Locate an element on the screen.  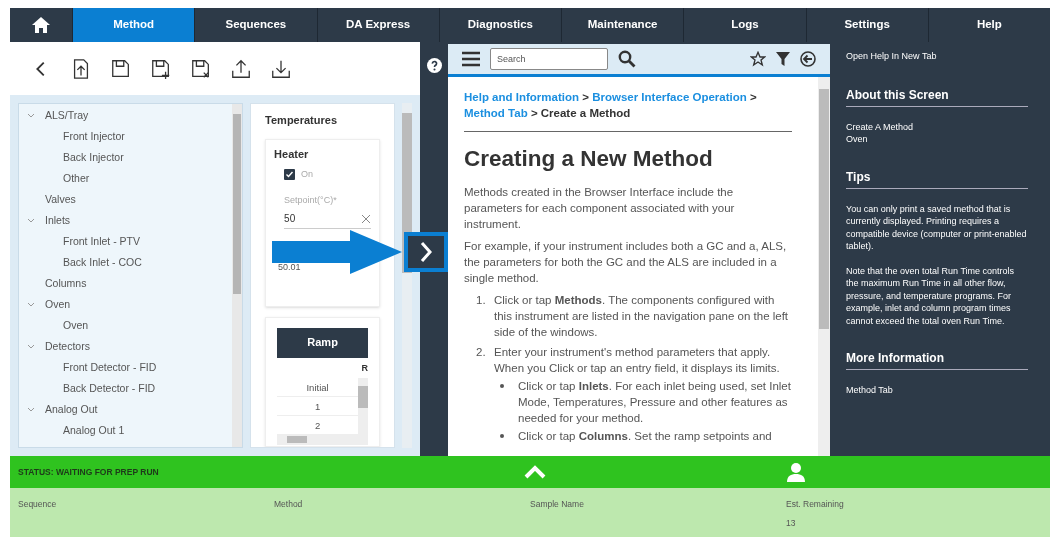
bullet-text: Click or tap Inlets. For each inlet being used, set Inlet Mode, Temperatures, Pressure and other features as needed for your method. is located at coordinates (655, 402).